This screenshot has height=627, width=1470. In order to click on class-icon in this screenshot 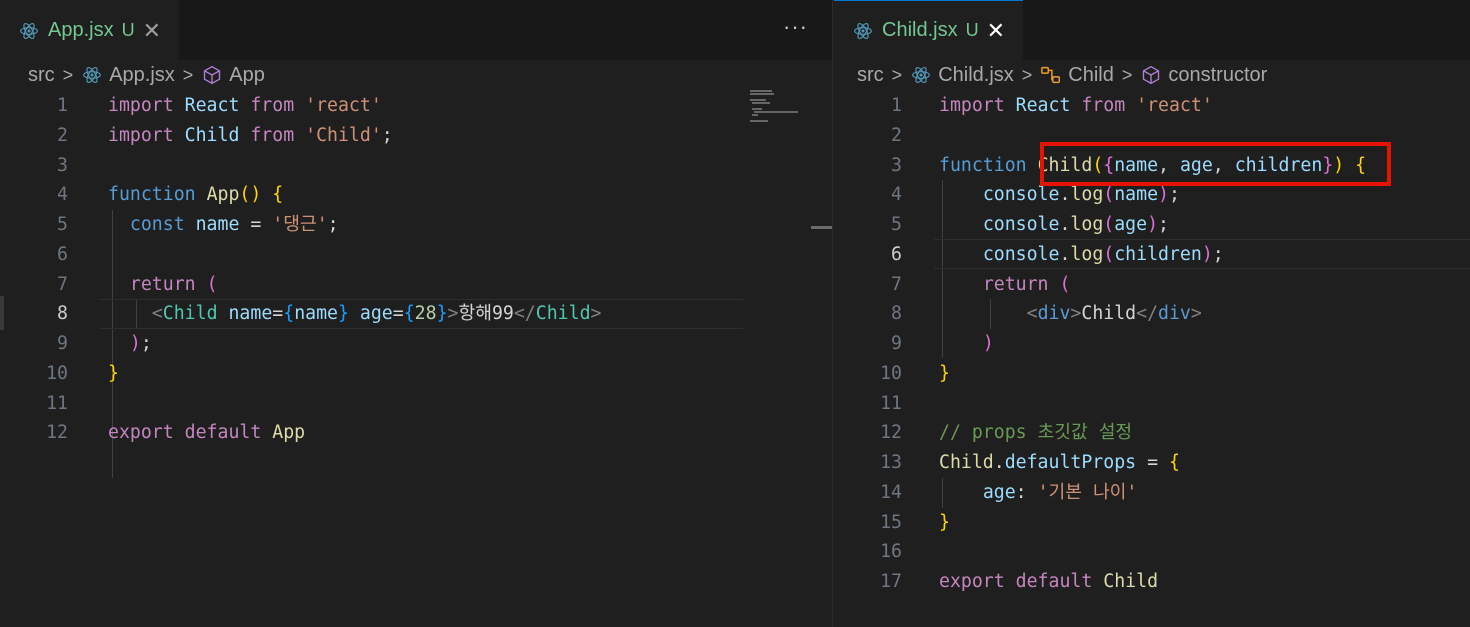, I will do `click(1051, 75)`.